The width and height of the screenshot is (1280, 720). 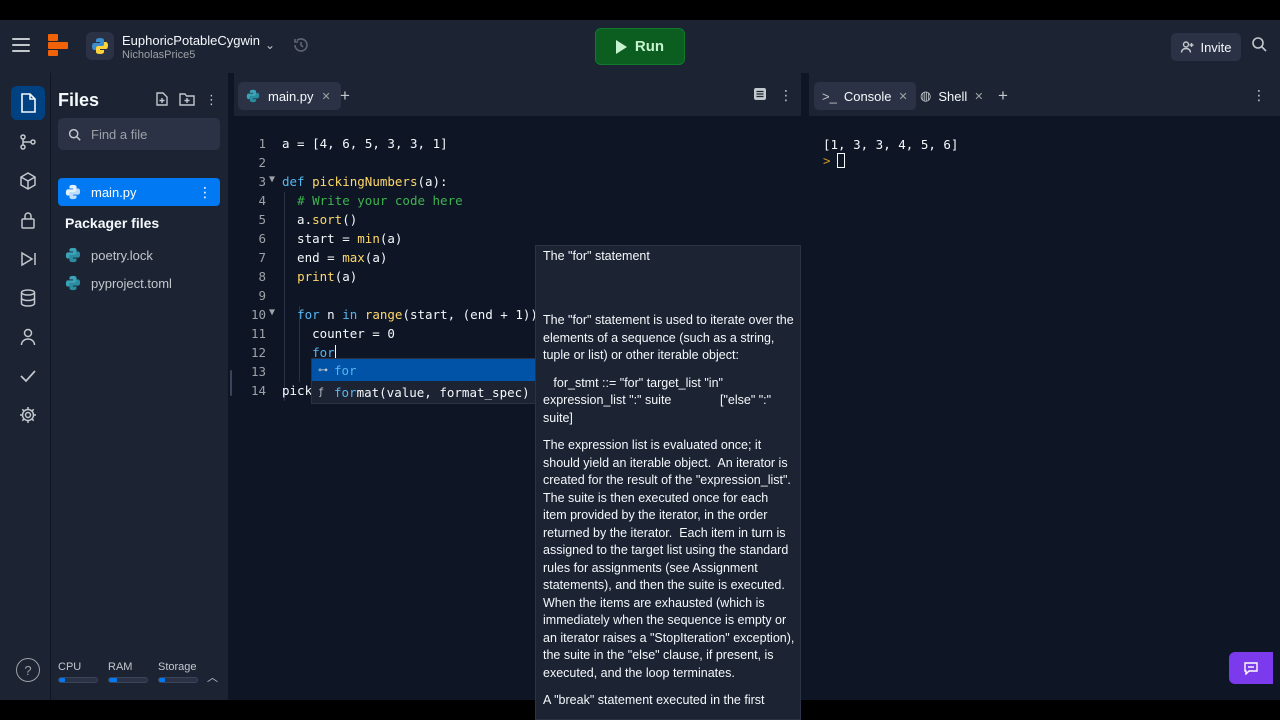 What do you see at coordinates (517, 94) in the screenshot?
I see `editor-tab-bar: main.py ✕ + ⋮` at bounding box center [517, 94].